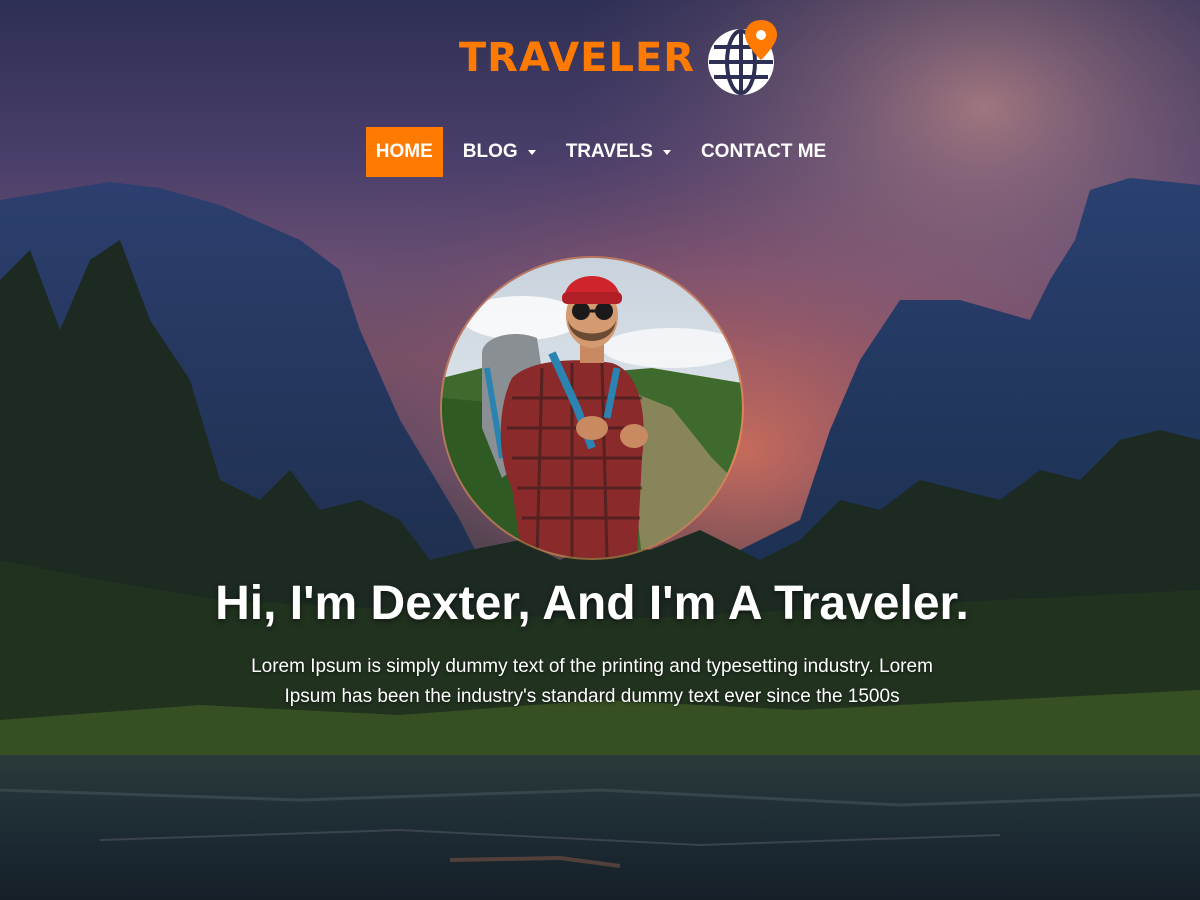 This screenshot has width=1200, height=900. I want to click on nav-item-home: HOME, so click(404, 152).